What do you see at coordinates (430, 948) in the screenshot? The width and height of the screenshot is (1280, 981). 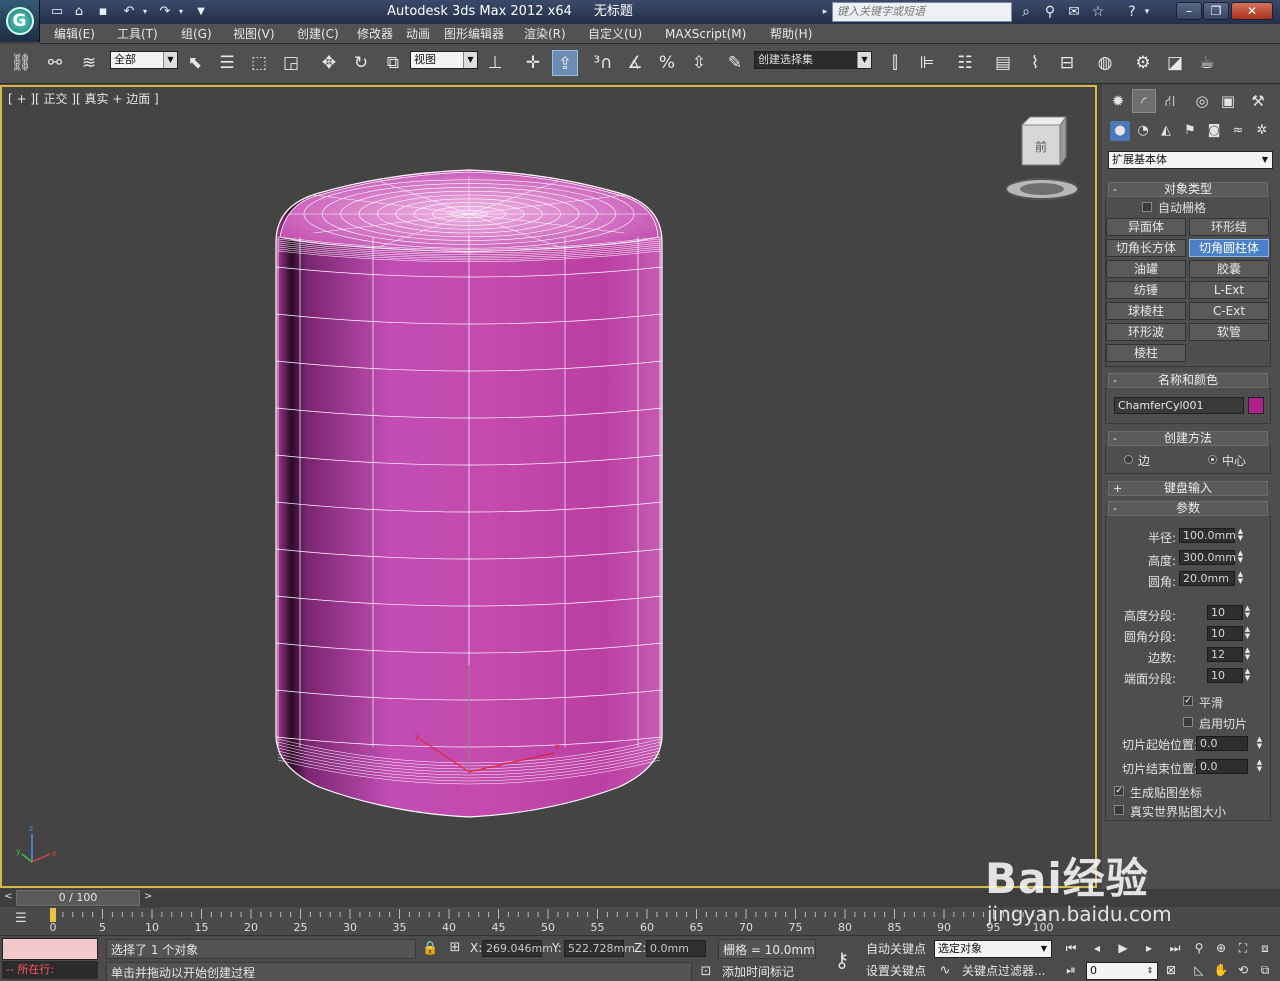 I see `lock-selection-icon: 🔒` at bounding box center [430, 948].